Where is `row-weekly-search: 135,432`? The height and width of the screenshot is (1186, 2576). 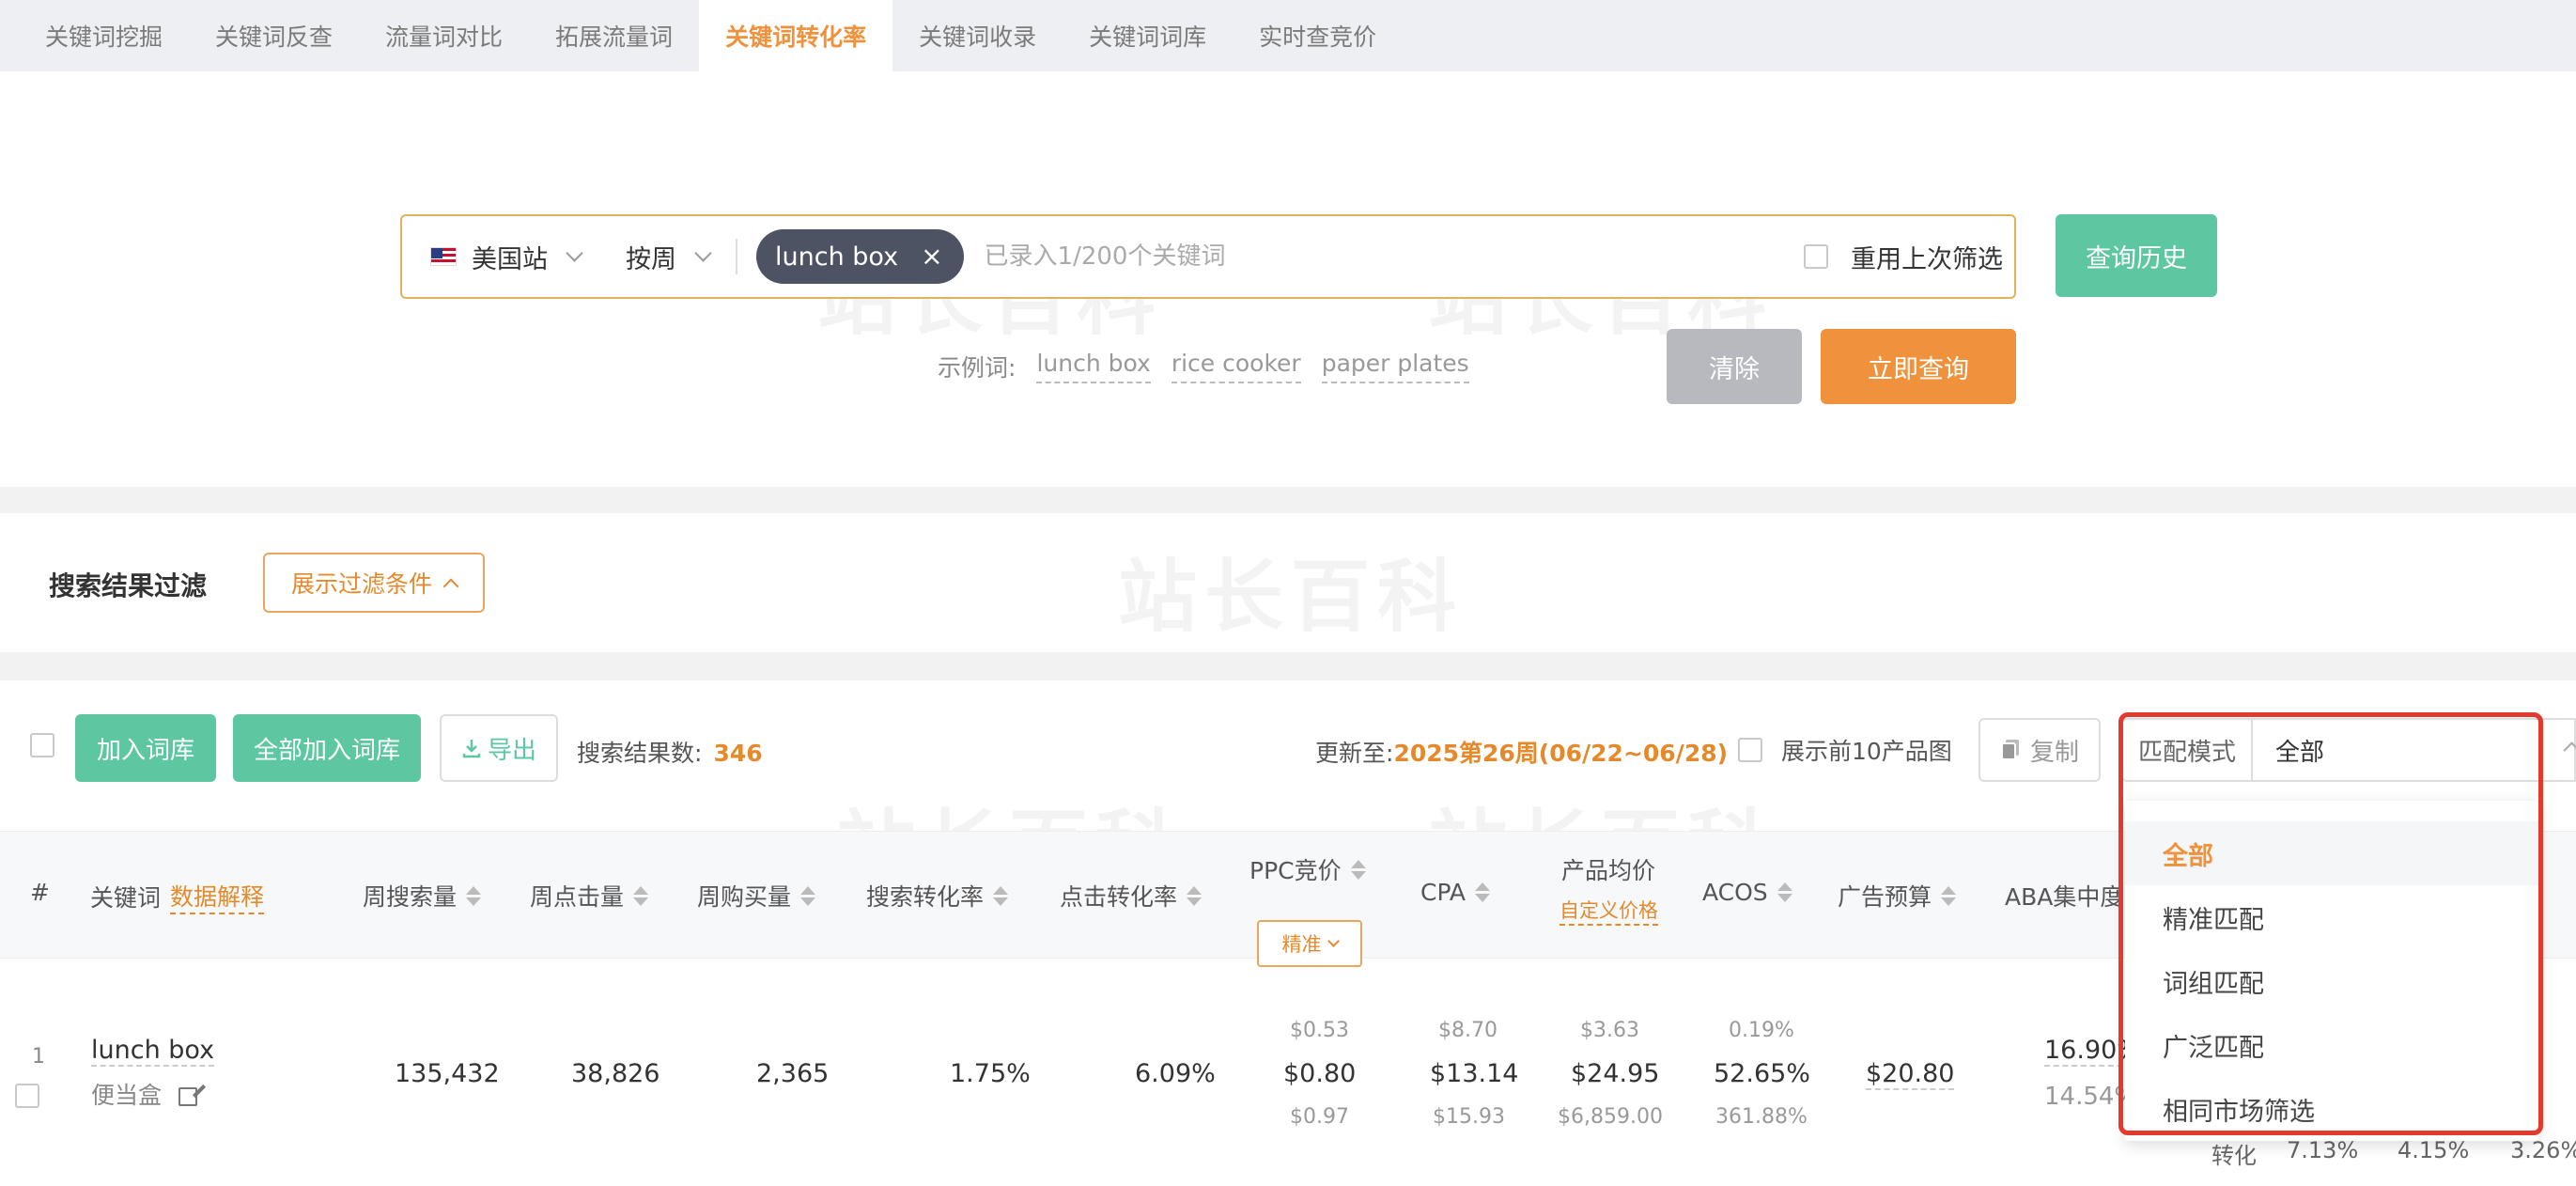 row-weekly-search: 135,432 is located at coordinates (448, 1073).